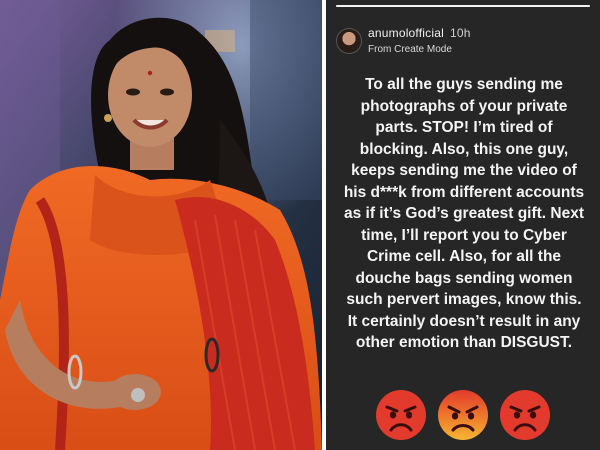 Image resolution: width=600 pixels, height=450 pixels. I want to click on username-line: anumolofficial 10h, so click(419, 33).